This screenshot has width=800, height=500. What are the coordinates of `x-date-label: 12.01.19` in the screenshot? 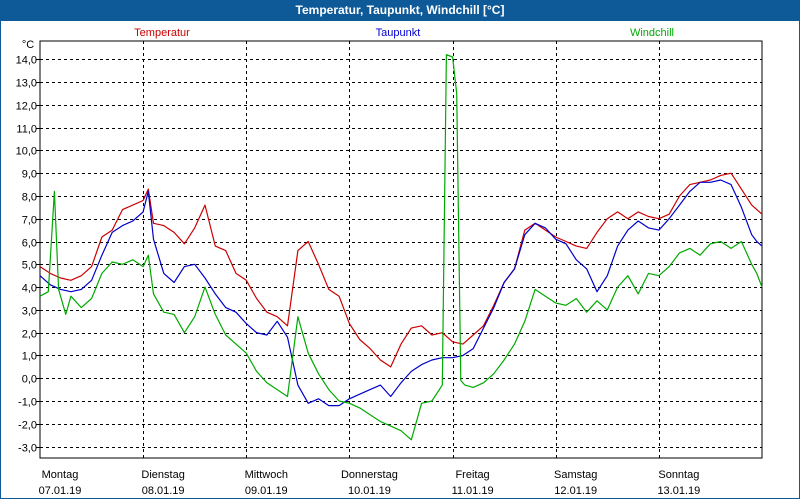 It's located at (575, 491).